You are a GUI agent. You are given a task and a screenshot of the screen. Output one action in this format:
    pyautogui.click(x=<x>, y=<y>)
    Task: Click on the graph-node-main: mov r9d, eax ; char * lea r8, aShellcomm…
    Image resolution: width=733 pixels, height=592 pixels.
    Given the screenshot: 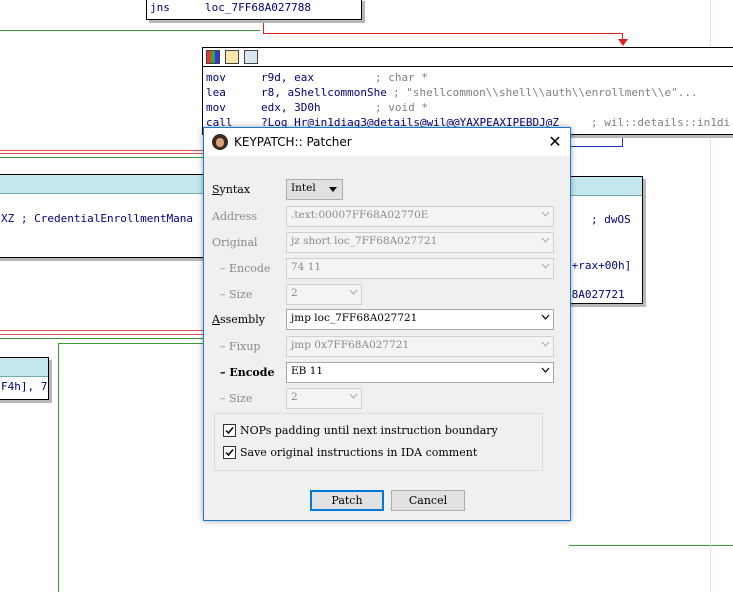 What is the action you would take?
    pyautogui.click(x=467, y=91)
    